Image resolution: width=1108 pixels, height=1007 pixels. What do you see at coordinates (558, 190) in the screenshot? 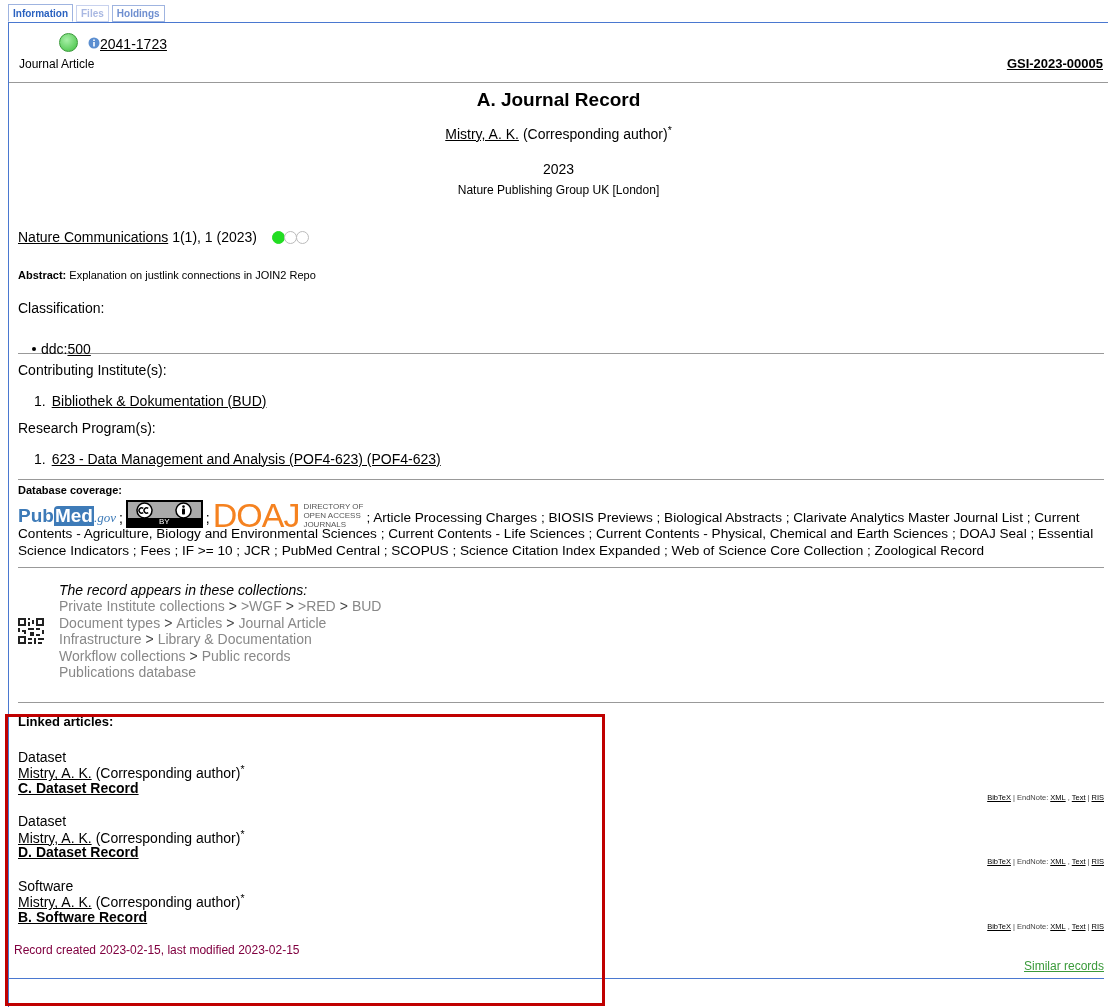
I see `publisher: Nature Publishing Group UK [London]` at bounding box center [558, 190].